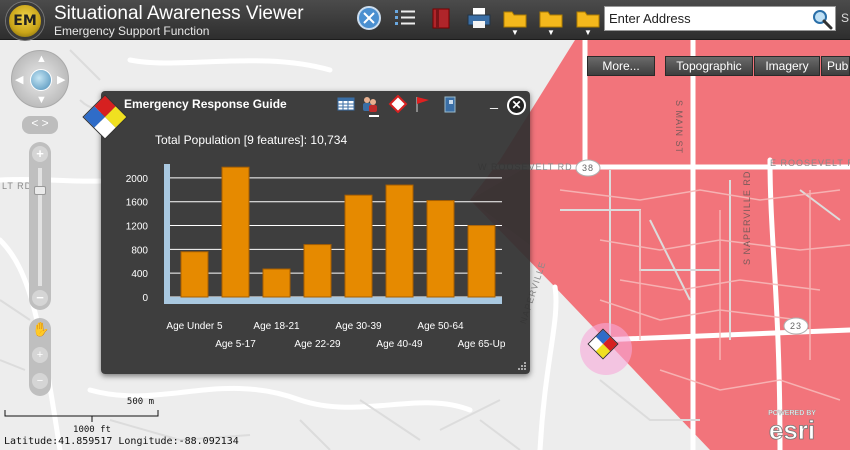 The image size is (850, 450). Describe the element at coordinates (139, 274) in the screenshot. I see `y-tick-label: 400` at that location.